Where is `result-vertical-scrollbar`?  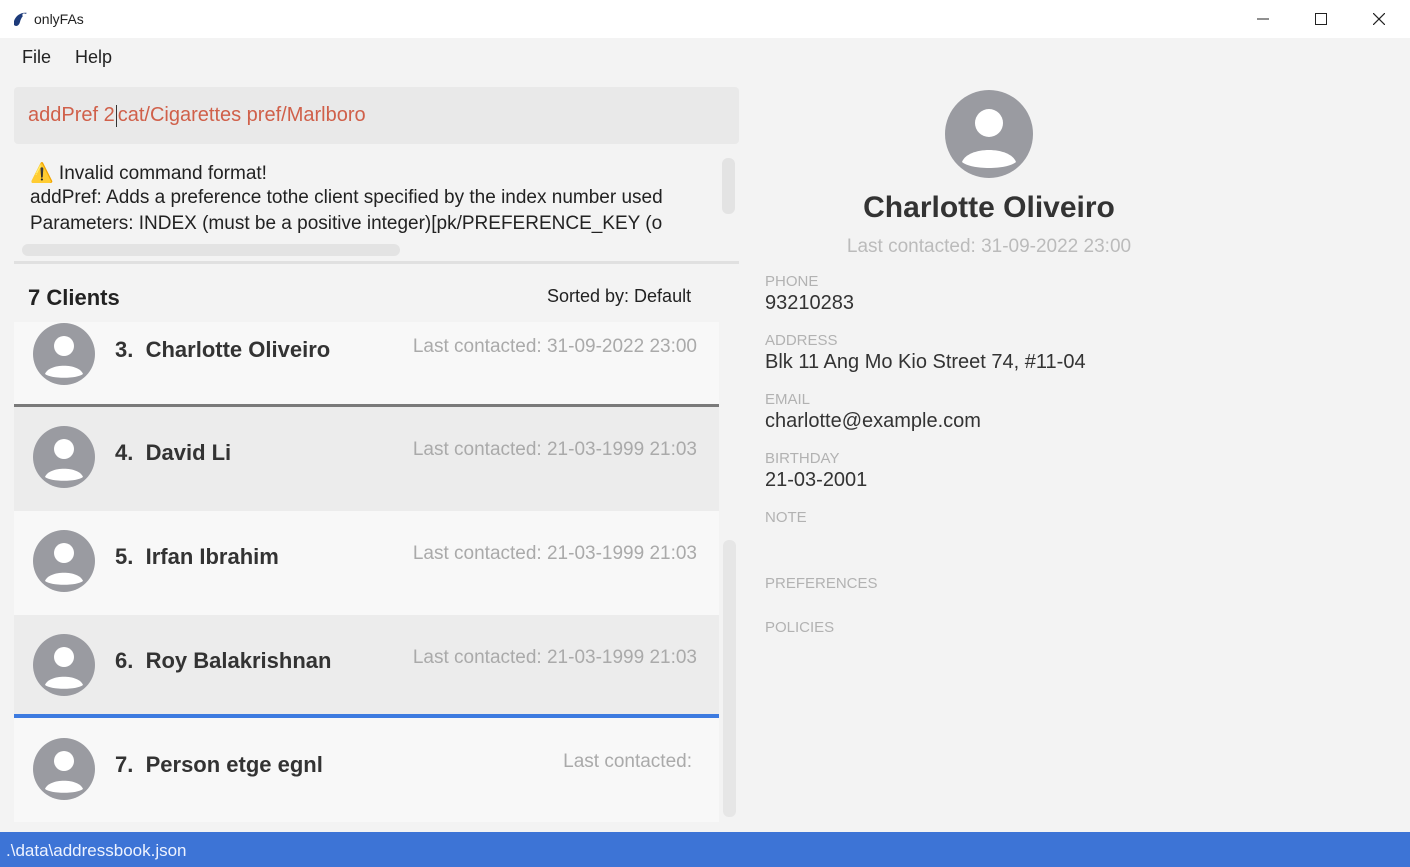 result-vertical-scrollbar is located at coordinates (728, 186).